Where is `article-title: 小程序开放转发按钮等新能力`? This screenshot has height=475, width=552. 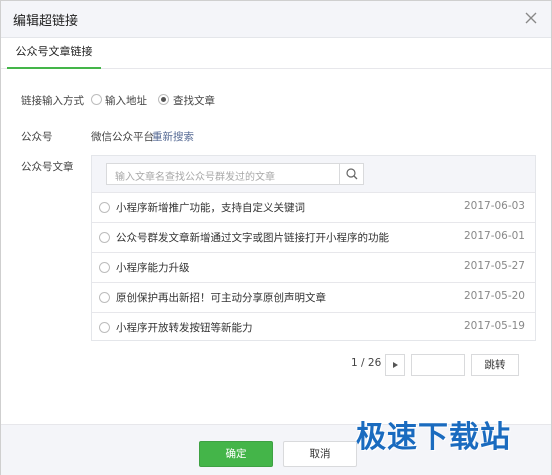 article-title: 小程序开放转发按钮等新能力 is located at coordinates (184, 328).